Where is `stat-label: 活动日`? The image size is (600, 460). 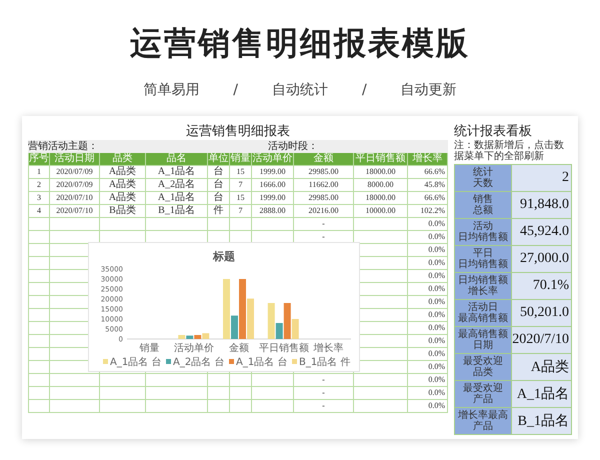 stat-label: 活动日 is located at coordinates (483, 307).